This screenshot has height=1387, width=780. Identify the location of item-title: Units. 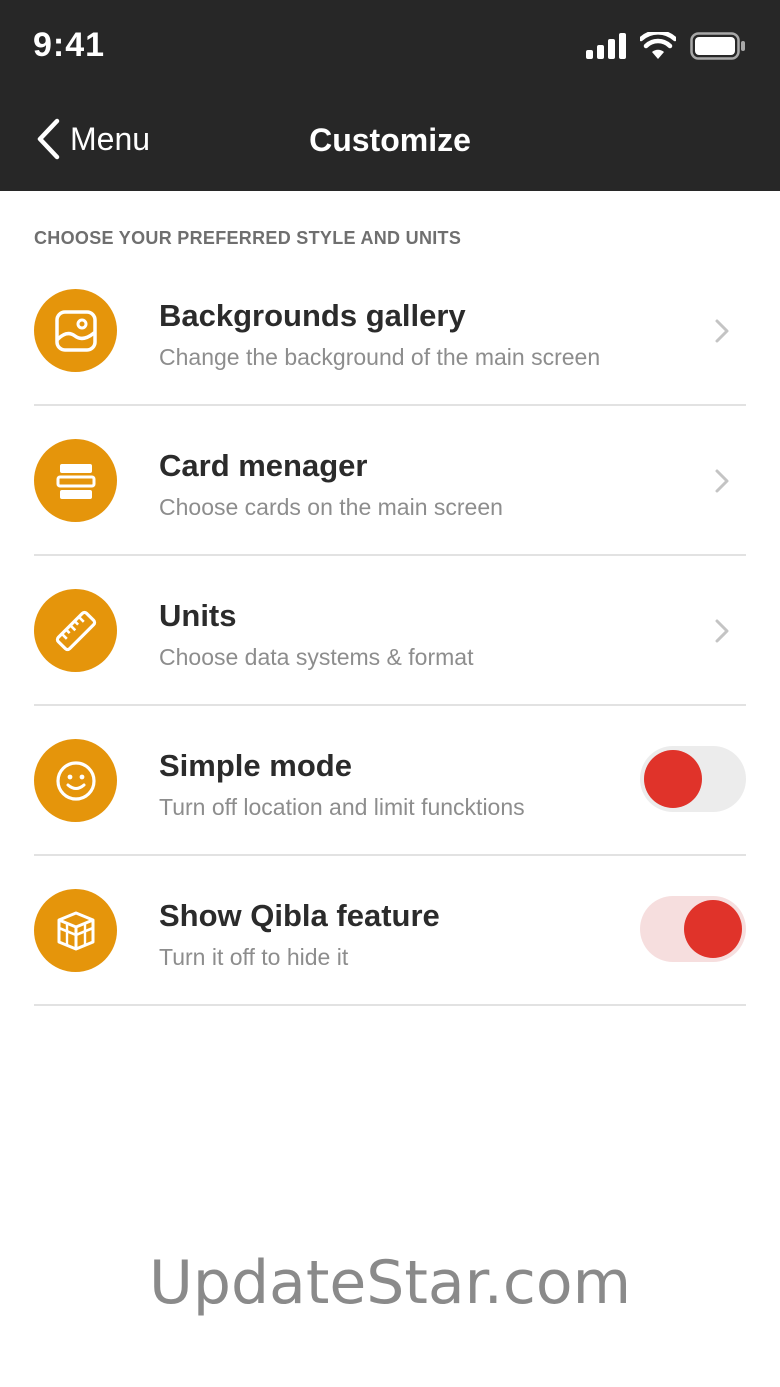
(198, 615).